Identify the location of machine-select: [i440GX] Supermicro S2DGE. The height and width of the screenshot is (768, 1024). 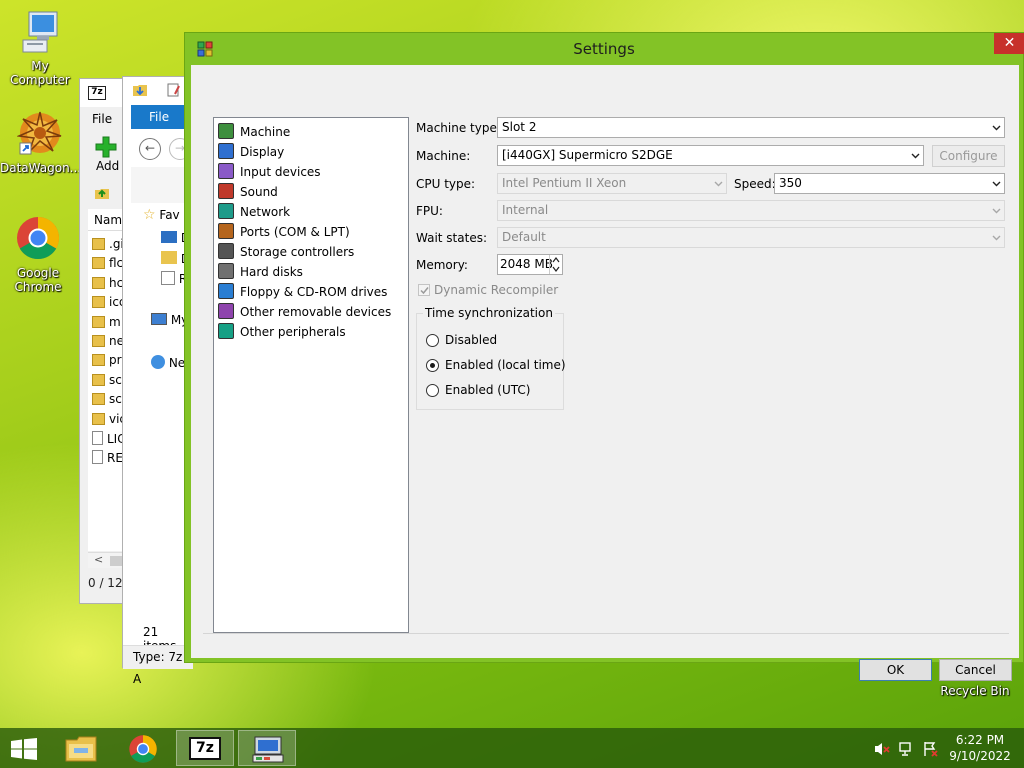
(710, 155).